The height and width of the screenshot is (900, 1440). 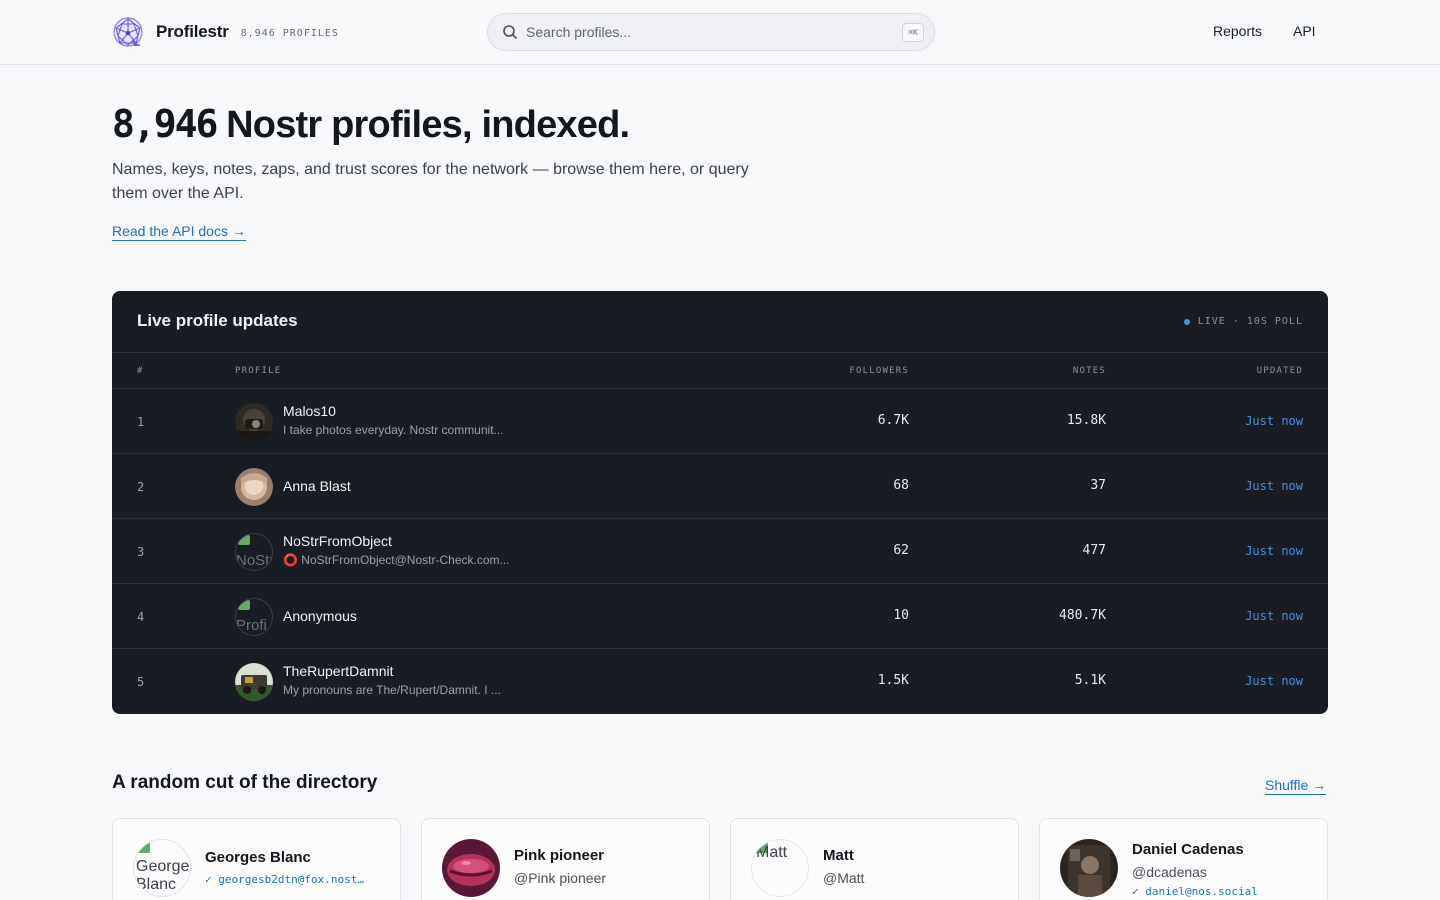 What do you see at coordinates (140, 371) in the screenshot?
I see `col-index: #` at bounding box center [140, 371].